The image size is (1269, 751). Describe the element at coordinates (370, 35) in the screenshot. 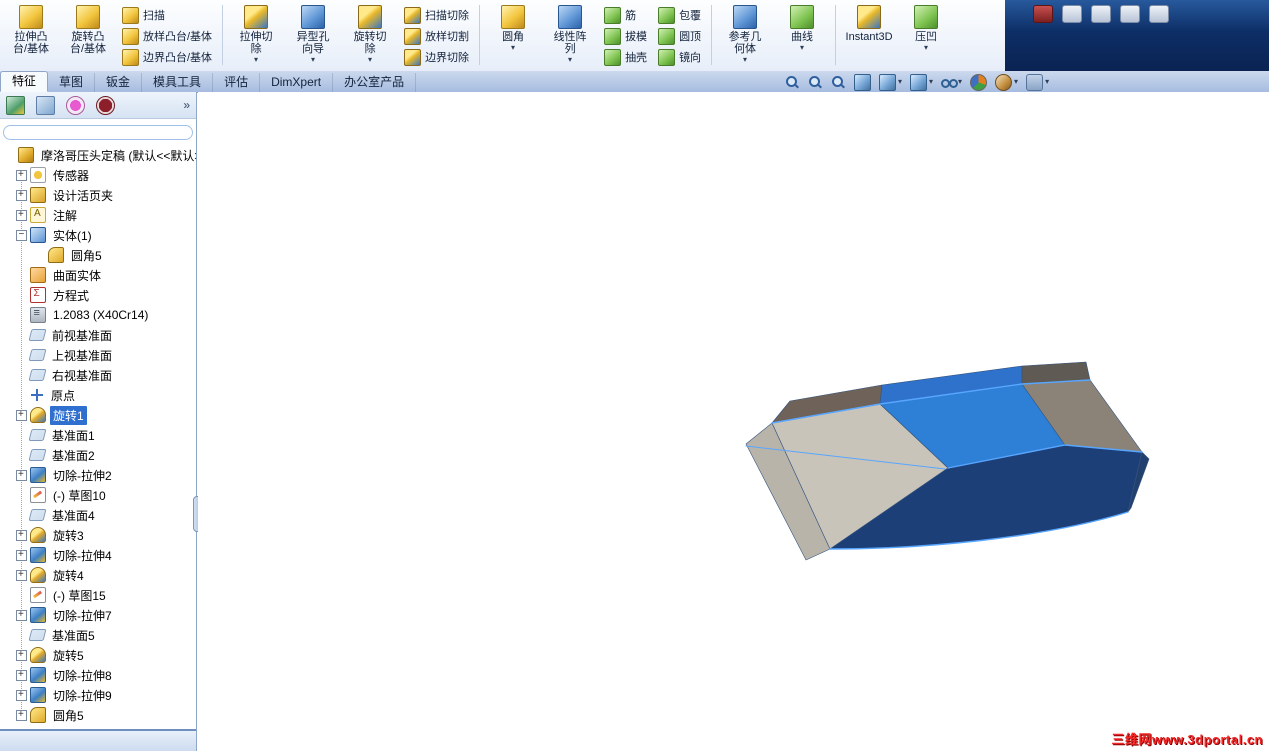

I see `ribbon-button-revolved-cut: 旋转切 除 ▾` at that location.